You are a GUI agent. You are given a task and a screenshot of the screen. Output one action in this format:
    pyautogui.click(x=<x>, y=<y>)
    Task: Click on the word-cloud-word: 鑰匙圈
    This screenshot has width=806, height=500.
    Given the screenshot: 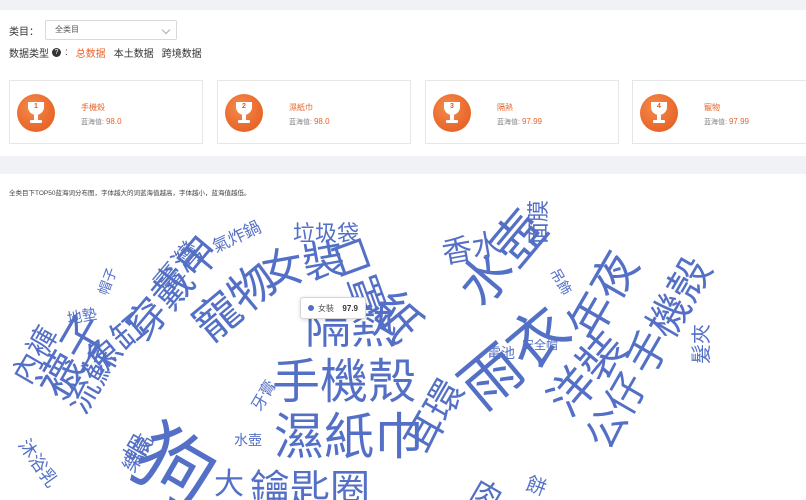 What is the action you would take?
    pyautogui.click(x=310, y=485)
    